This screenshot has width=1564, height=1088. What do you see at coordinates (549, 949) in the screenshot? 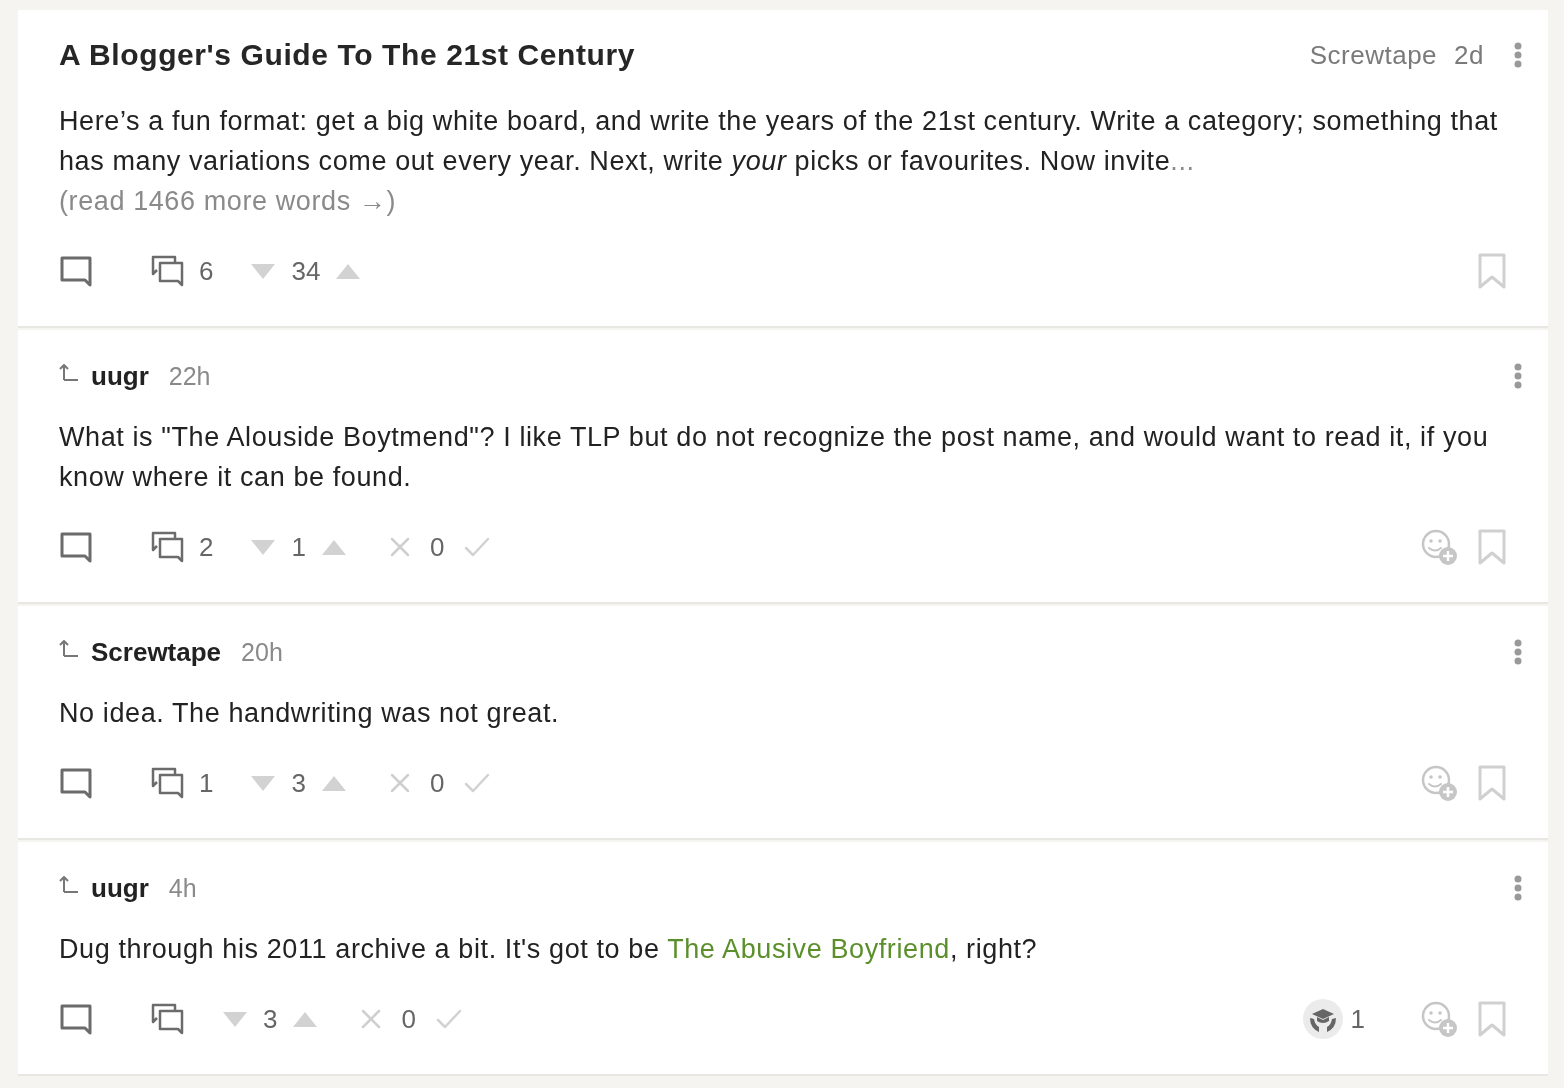
I see `comment-text: Dug through his 2011 archive a bit. It's got to be The Abusive Boyfriend, right?` at bounding box center [549, 949].